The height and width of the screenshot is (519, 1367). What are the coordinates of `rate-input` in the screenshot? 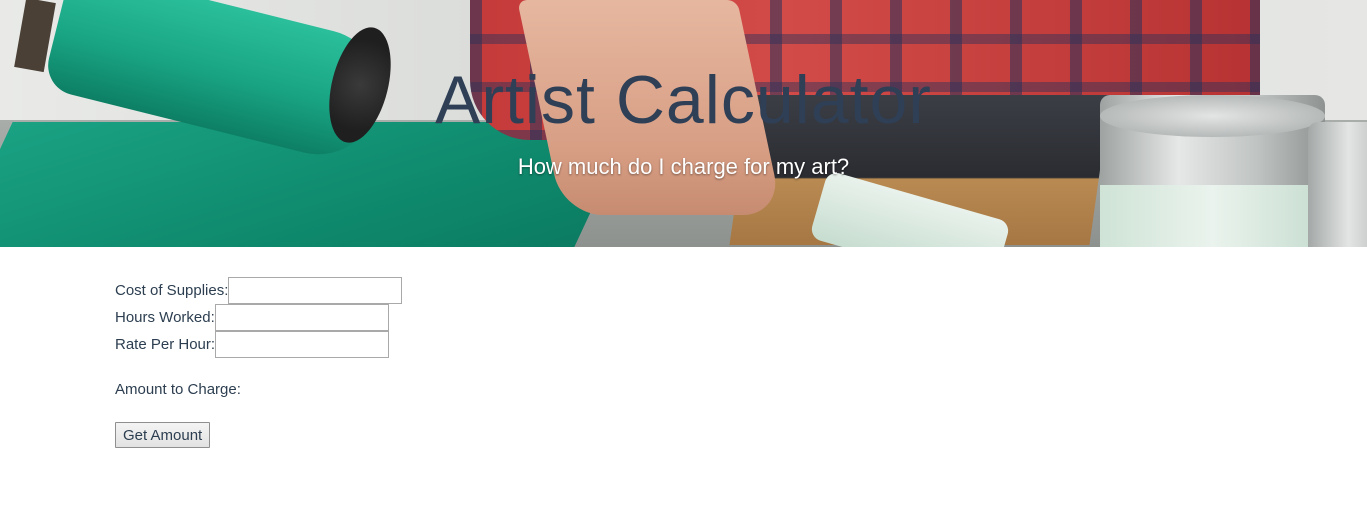 It's located at (302, 344).